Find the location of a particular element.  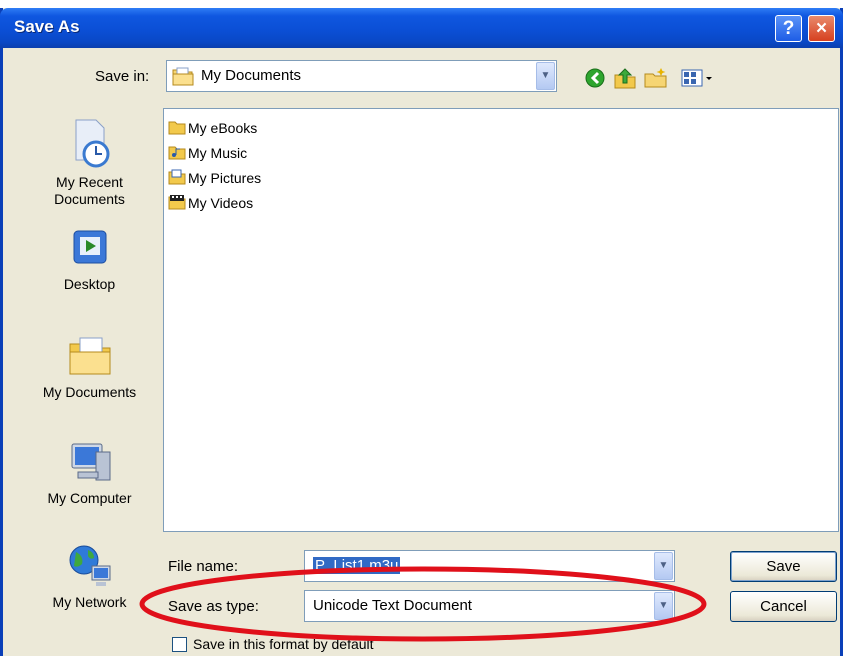

folder-icon is located at coordinates (177, 128).